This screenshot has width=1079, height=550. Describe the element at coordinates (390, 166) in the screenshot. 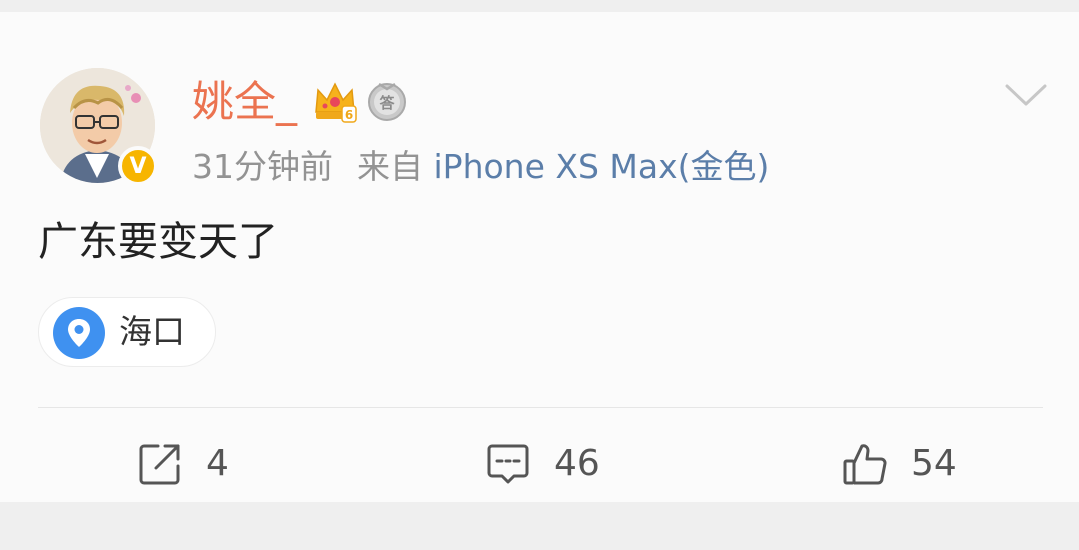

I see `source-prefix: 来自` at that location.